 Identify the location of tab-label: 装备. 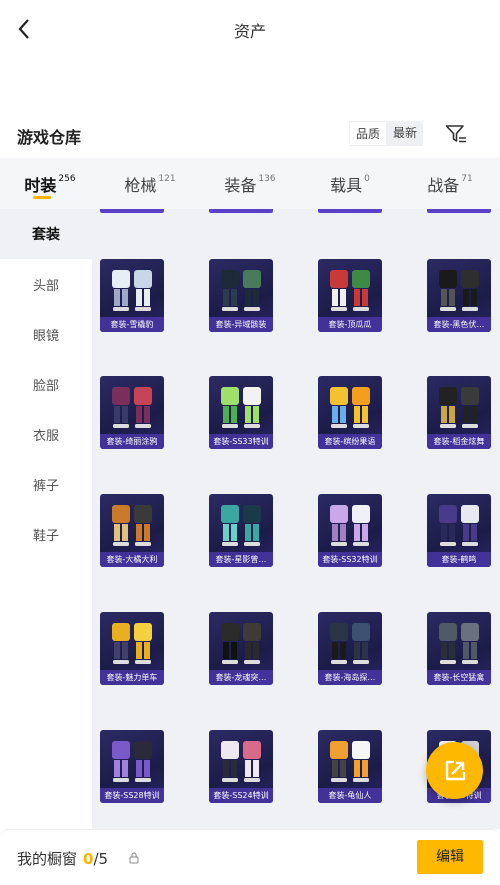
(240, 185).